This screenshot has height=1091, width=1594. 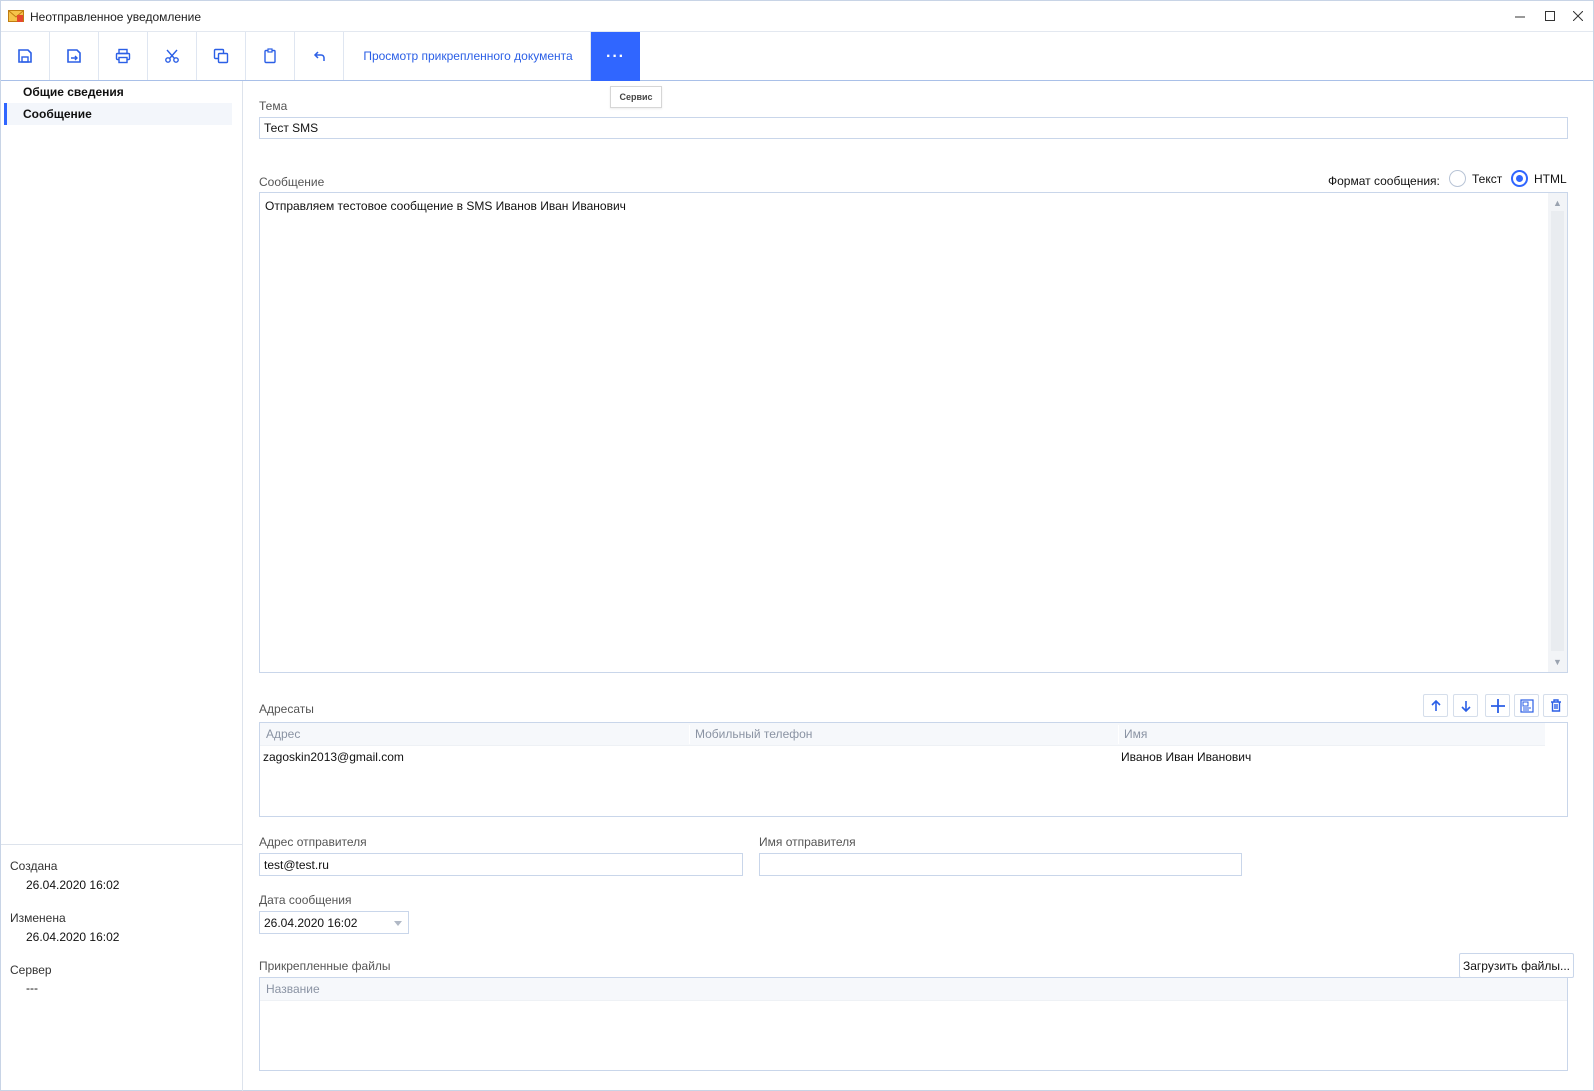 I want to click on print-icon, so click(x=123, y=56).